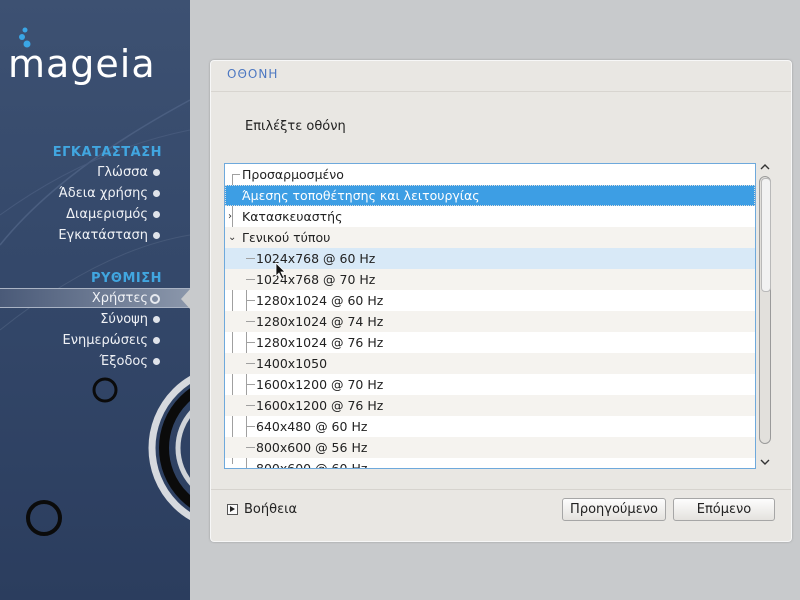  Describe the element at coordinates (490, 258) in the screenshot. I see `tree-item-resolution: 1024x768 @ 60 Hz` at that location.